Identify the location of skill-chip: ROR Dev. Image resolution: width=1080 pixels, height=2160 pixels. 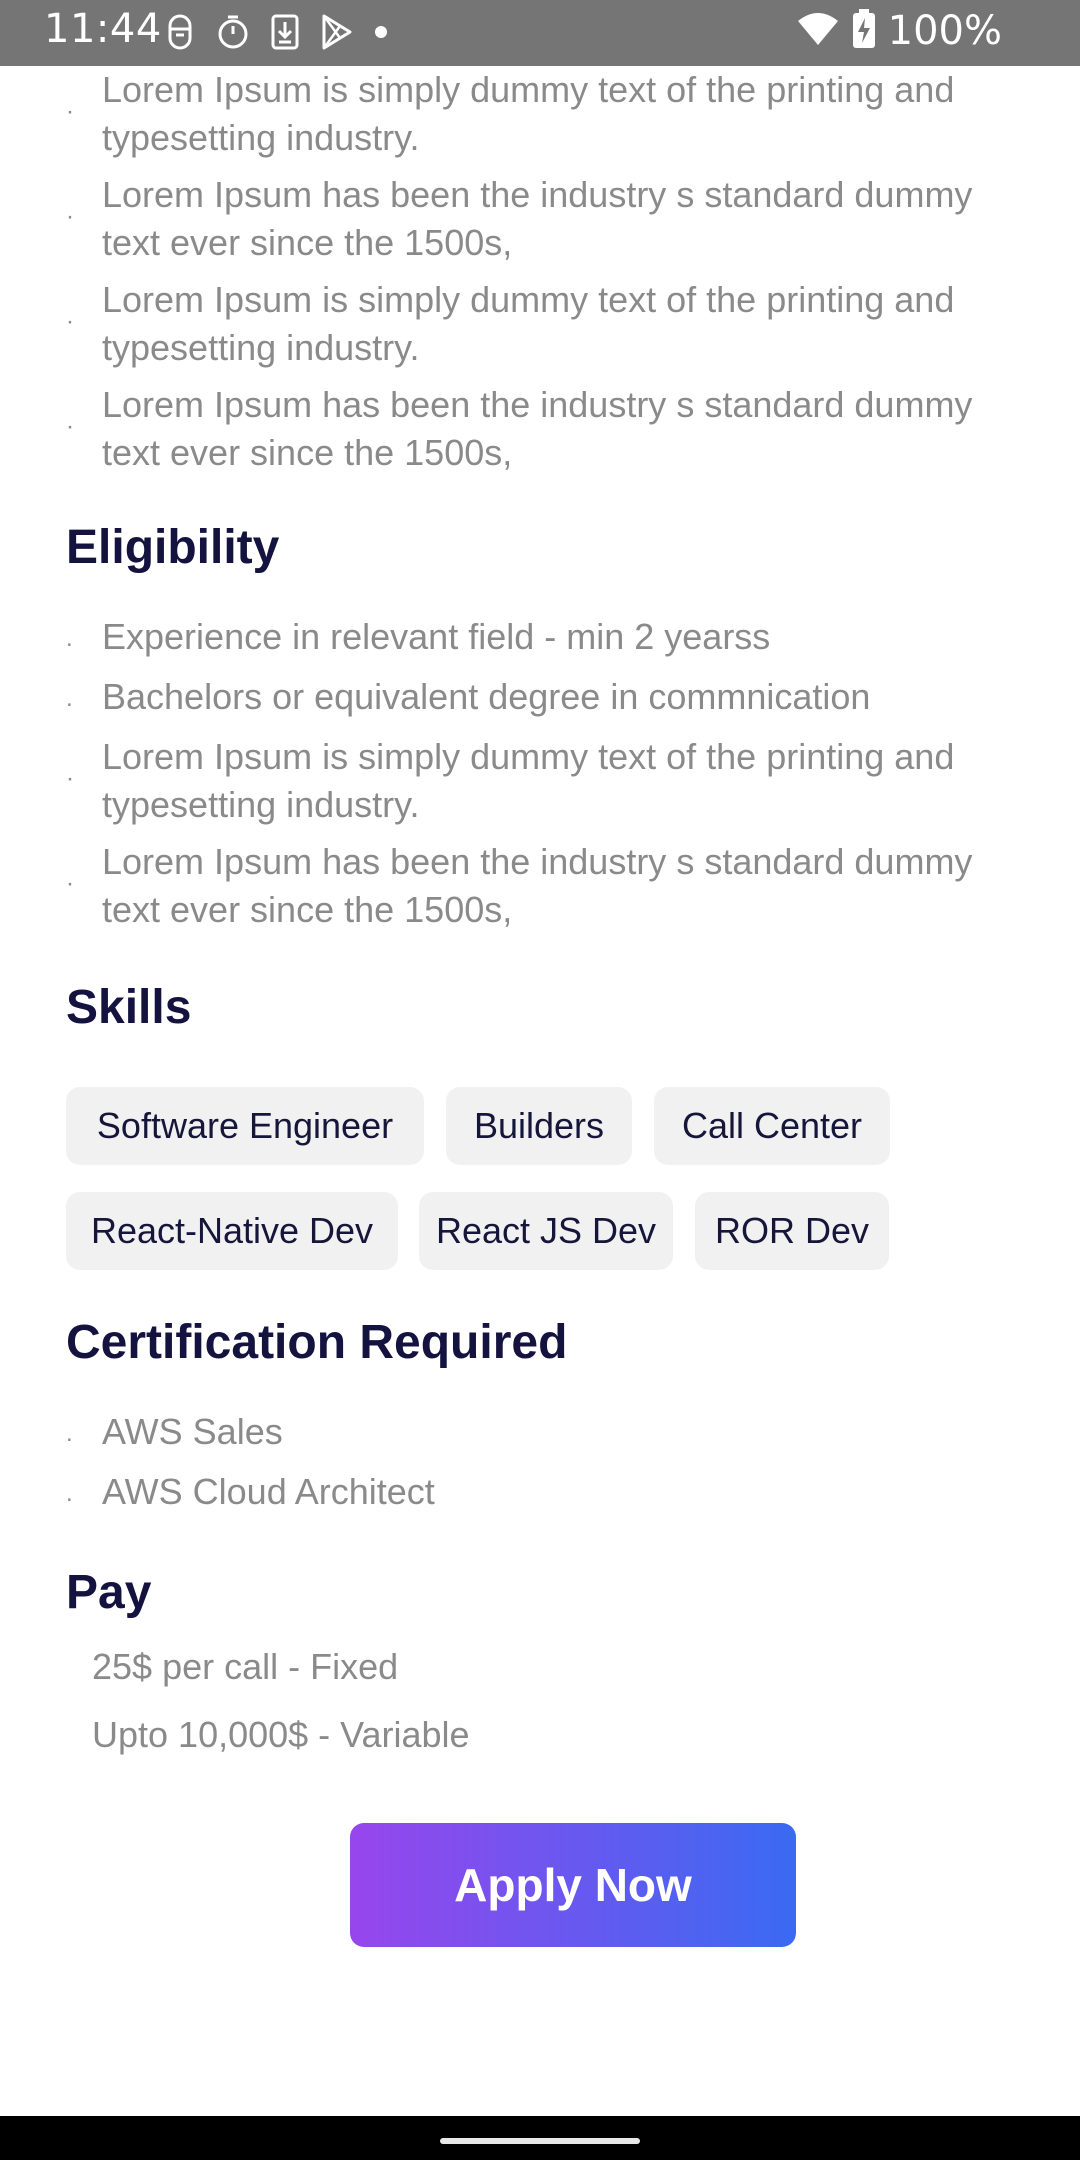
(792, 1231).